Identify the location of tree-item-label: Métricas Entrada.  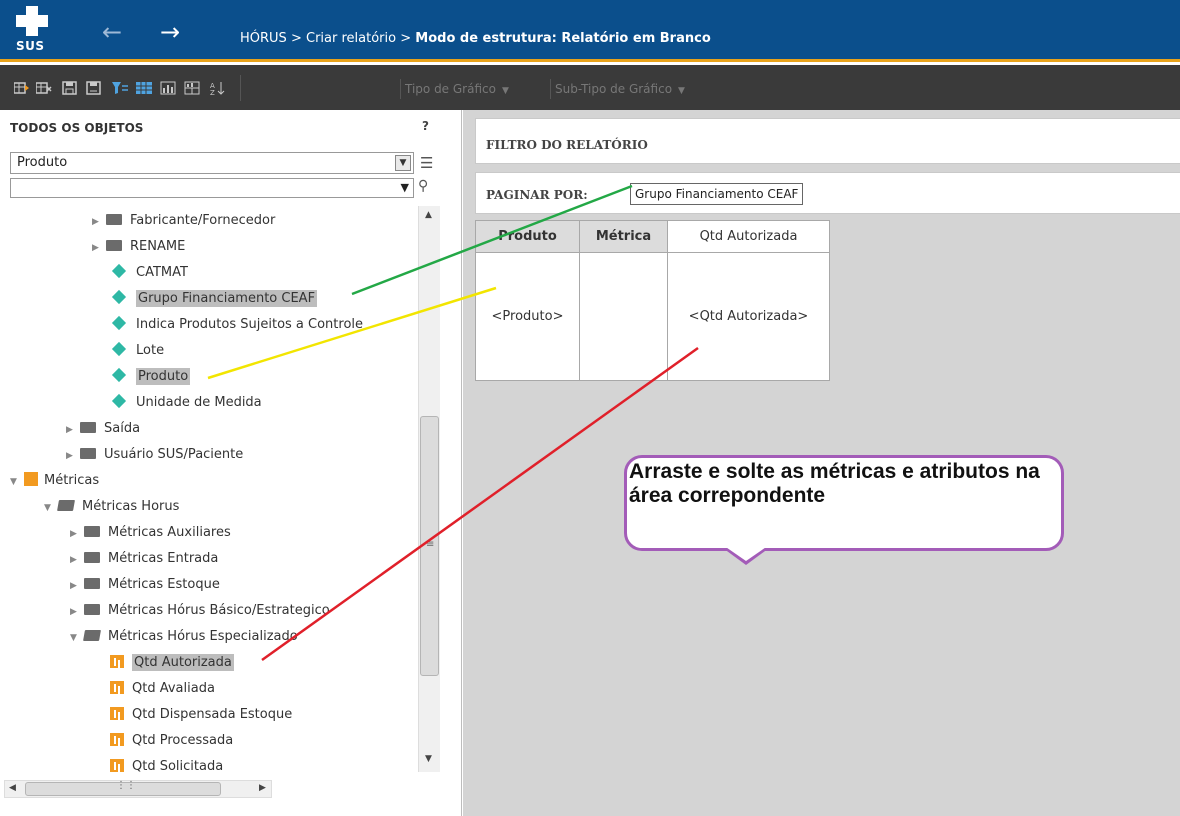
(163, 558).